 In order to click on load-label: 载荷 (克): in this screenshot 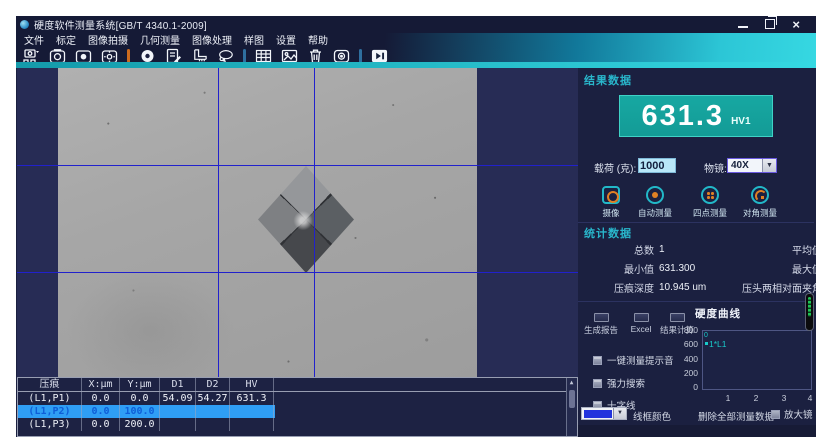, I will do `click(615, 169)`.